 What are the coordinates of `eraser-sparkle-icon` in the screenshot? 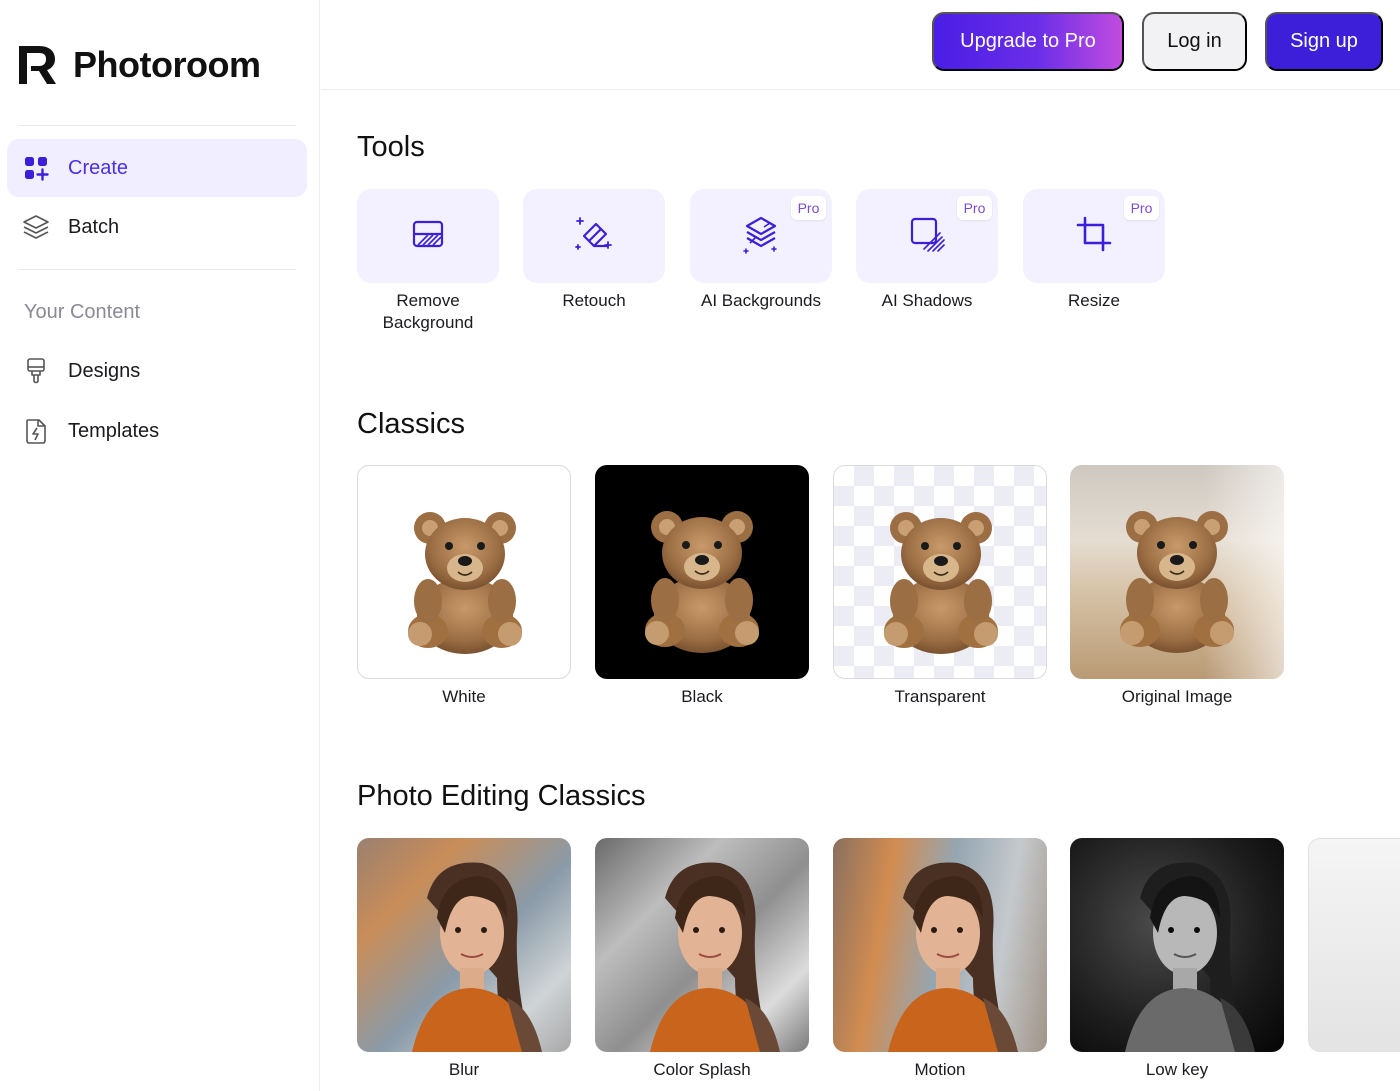 It's located at (594, 236).